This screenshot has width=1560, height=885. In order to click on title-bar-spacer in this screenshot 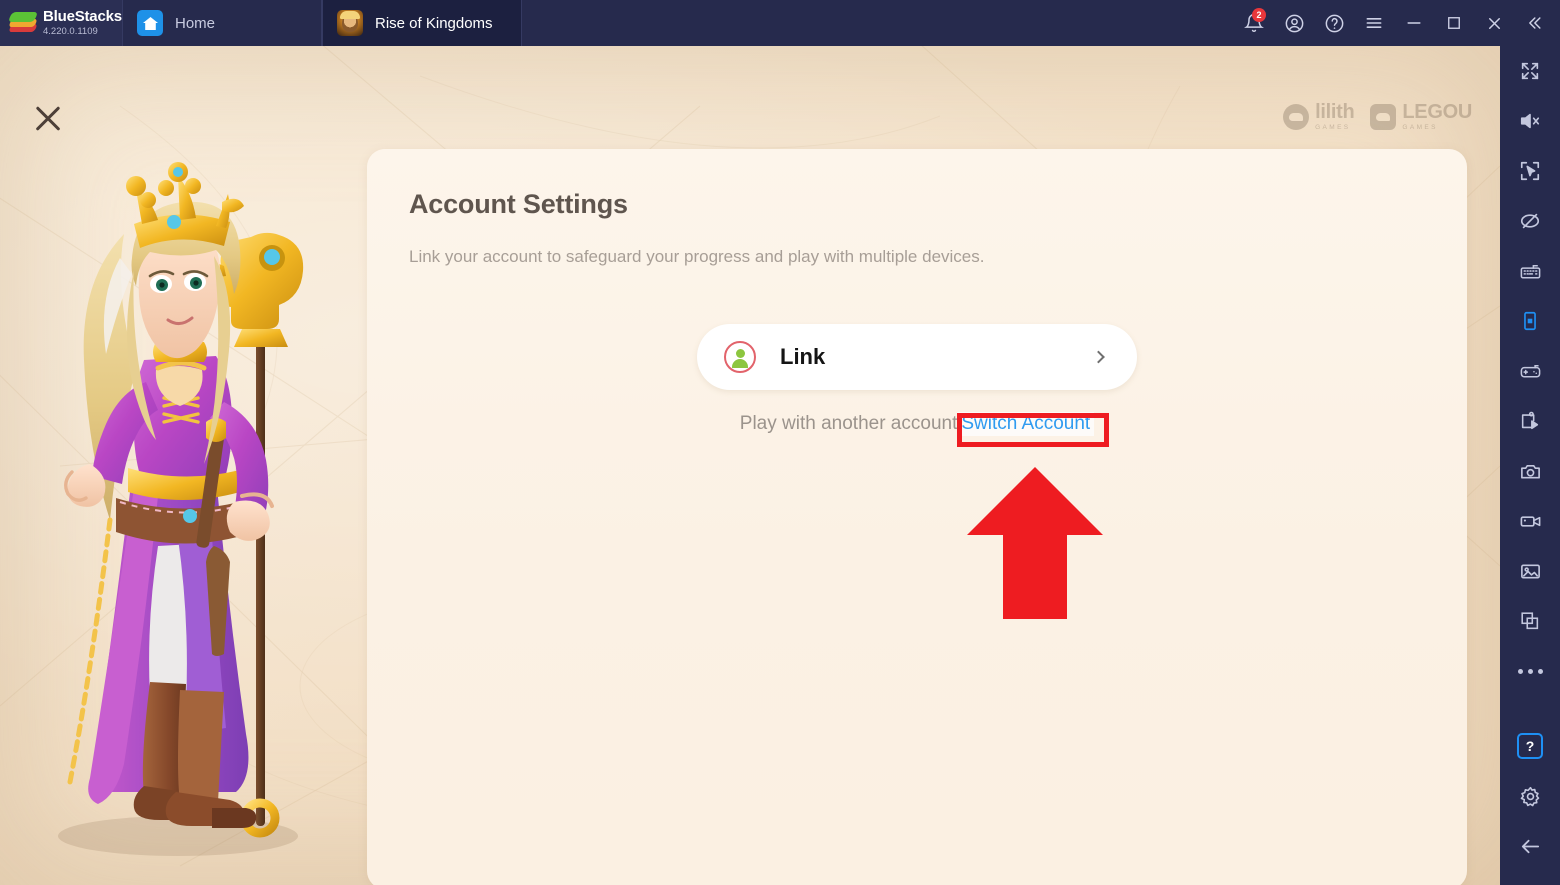, I will do `click(878, 23)`.